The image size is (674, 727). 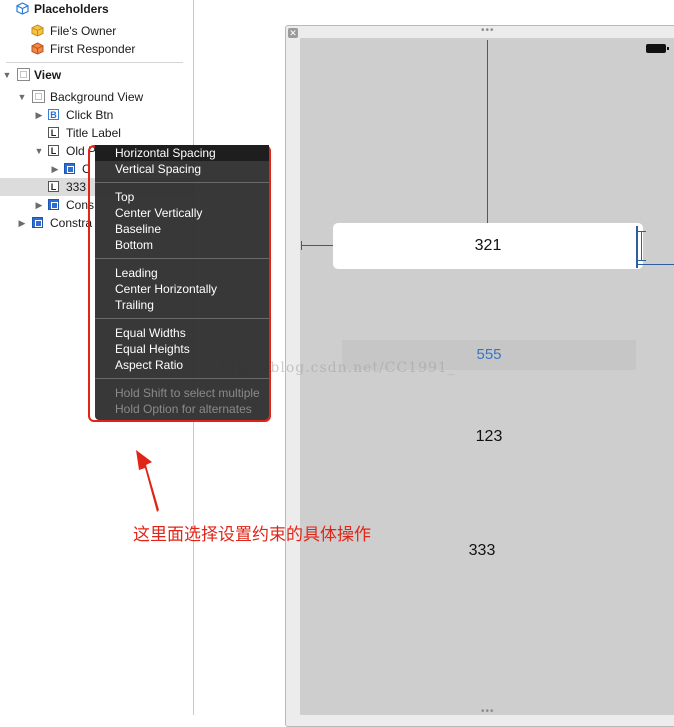 What do you see at coordinates (187, 393) in the screenshot?
I see `menu-hint-shift: Hold Shift to select multiple` at bounding box center [187, 393].